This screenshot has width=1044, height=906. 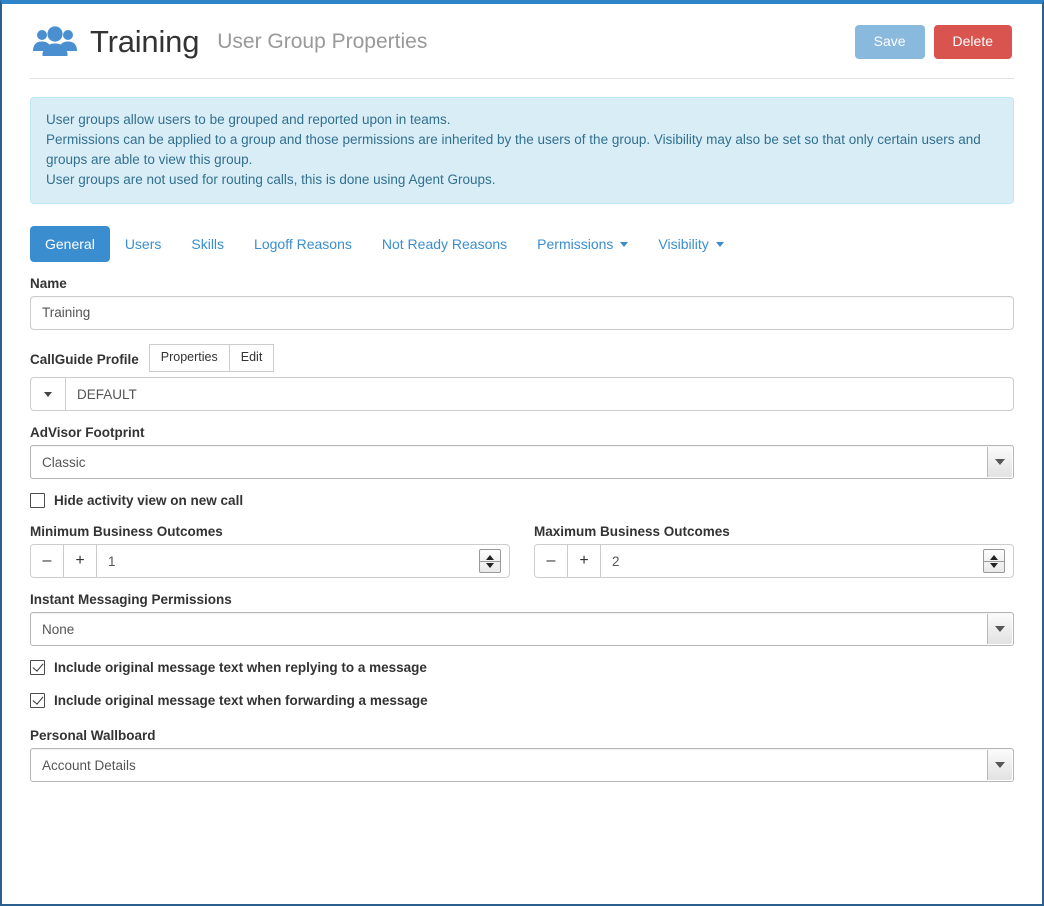 I want to click on min-outcomes-decrement-button: –, so click(x=47, y=561).